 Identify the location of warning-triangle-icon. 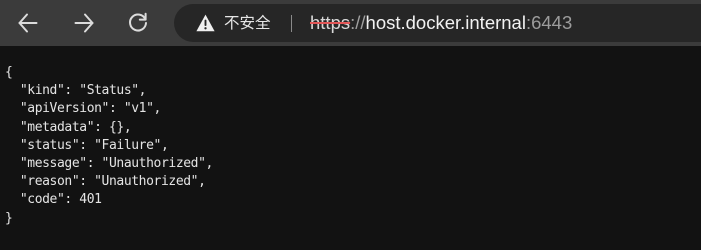
(205, 23).